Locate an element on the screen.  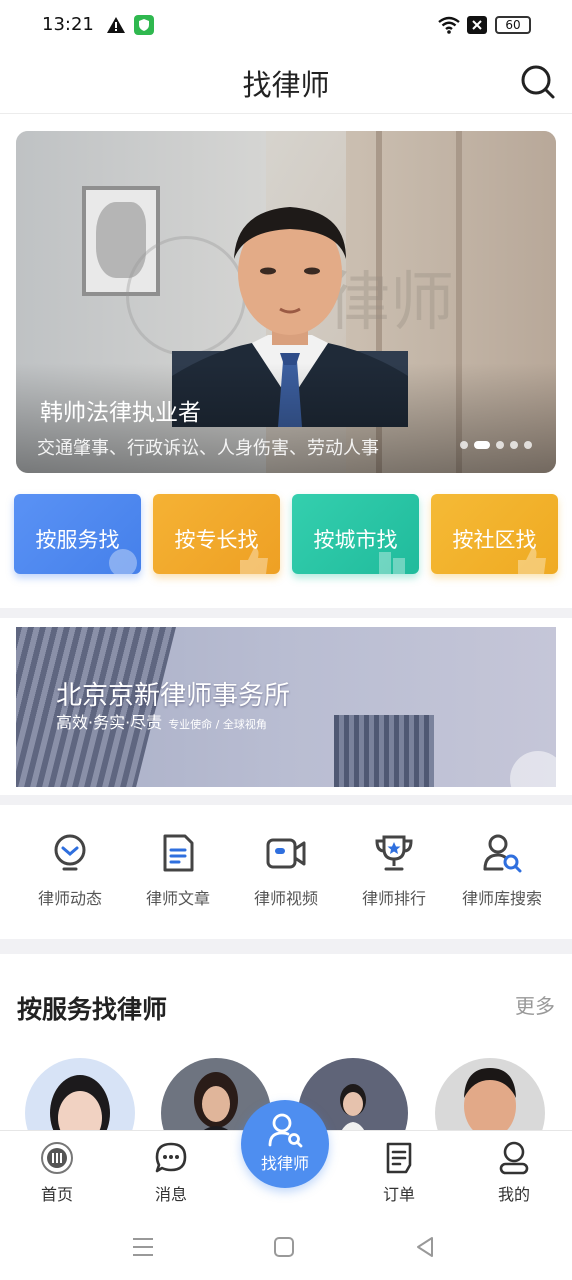
find-by-community-button: 按社区找 is located at coordinates (494, 534).